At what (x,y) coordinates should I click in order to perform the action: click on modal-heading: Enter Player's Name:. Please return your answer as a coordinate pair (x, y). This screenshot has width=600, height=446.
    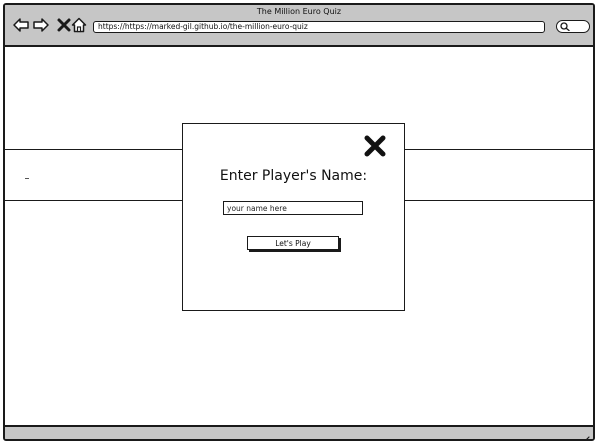
    Looking at the image, I should click on (293, 176).